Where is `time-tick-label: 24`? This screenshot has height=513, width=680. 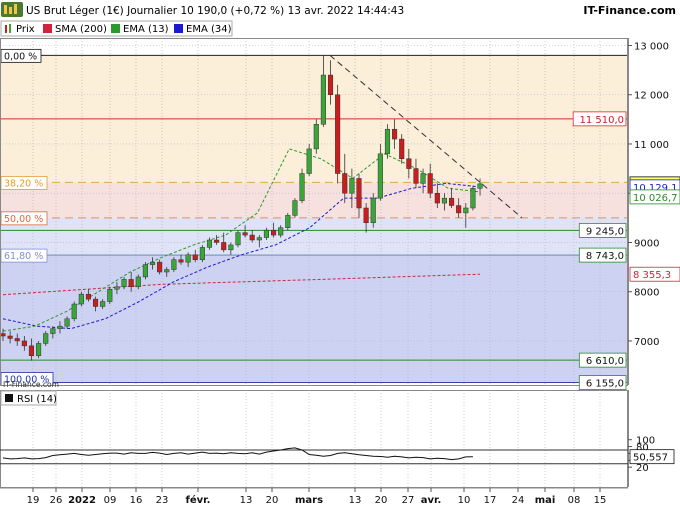 time-tick-label: 24 is located at coordinates (518, 500).